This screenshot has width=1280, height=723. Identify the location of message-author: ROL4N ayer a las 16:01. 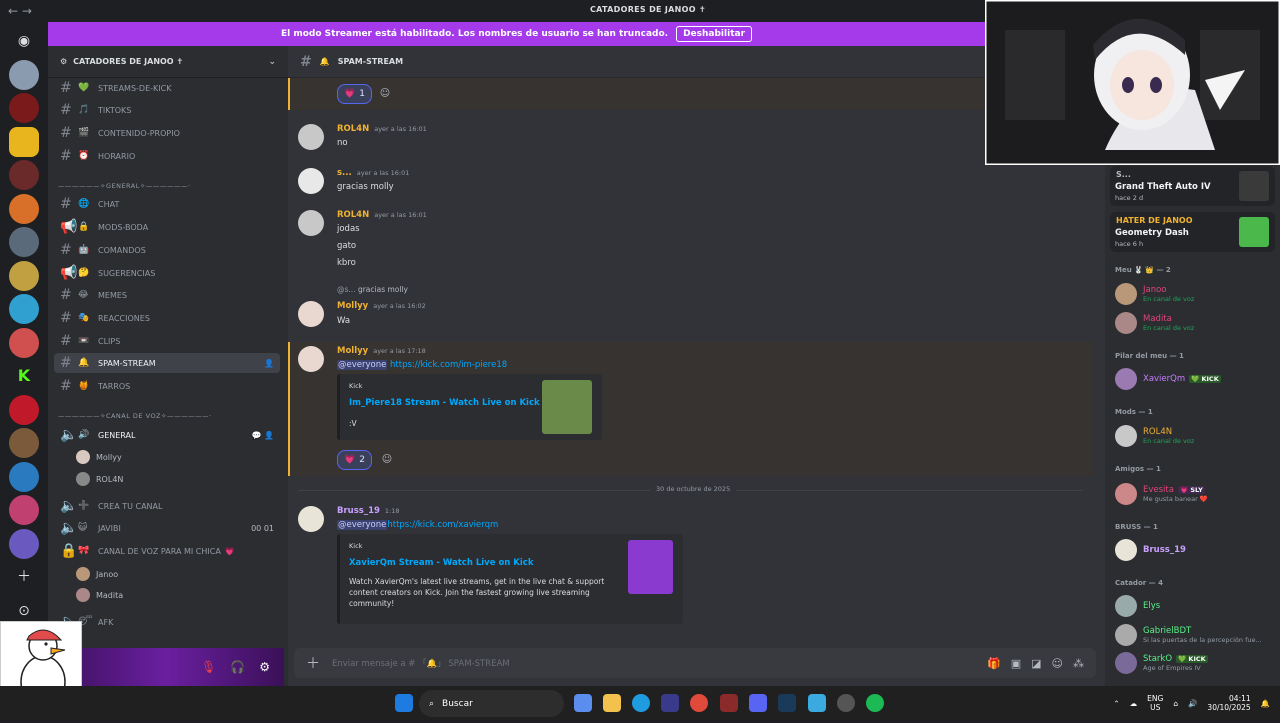
(382, 129).